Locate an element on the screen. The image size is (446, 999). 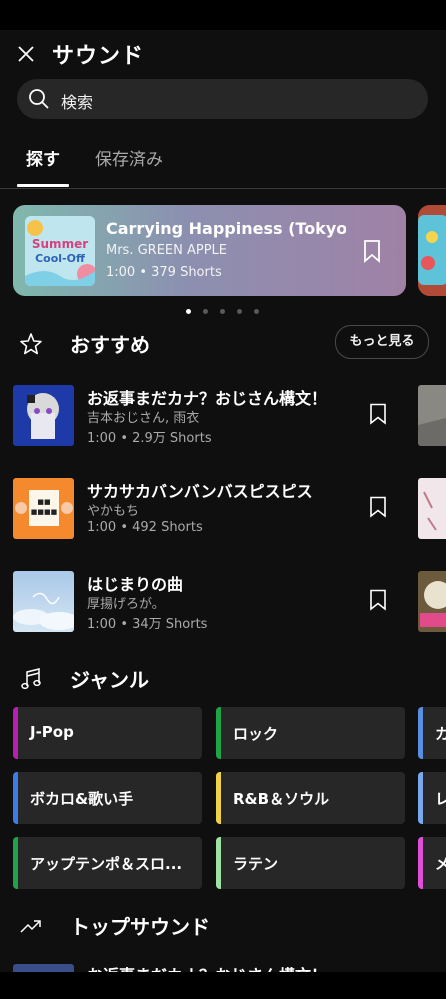
genre-label: レ is located at coordinates (440, 799).